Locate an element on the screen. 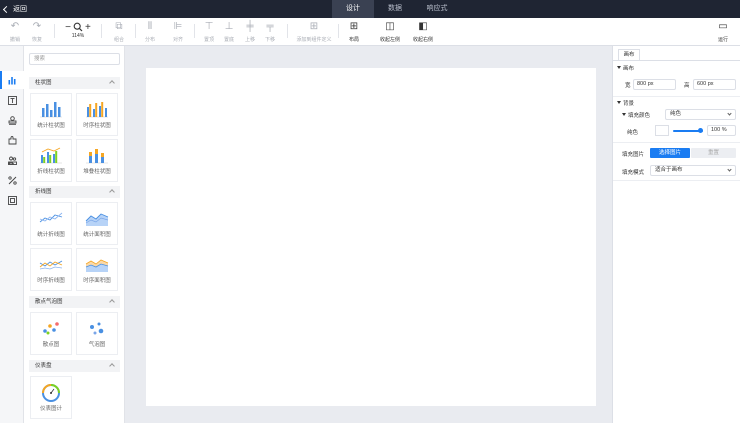  rail-item-tools is located at coordinates (12, 180).